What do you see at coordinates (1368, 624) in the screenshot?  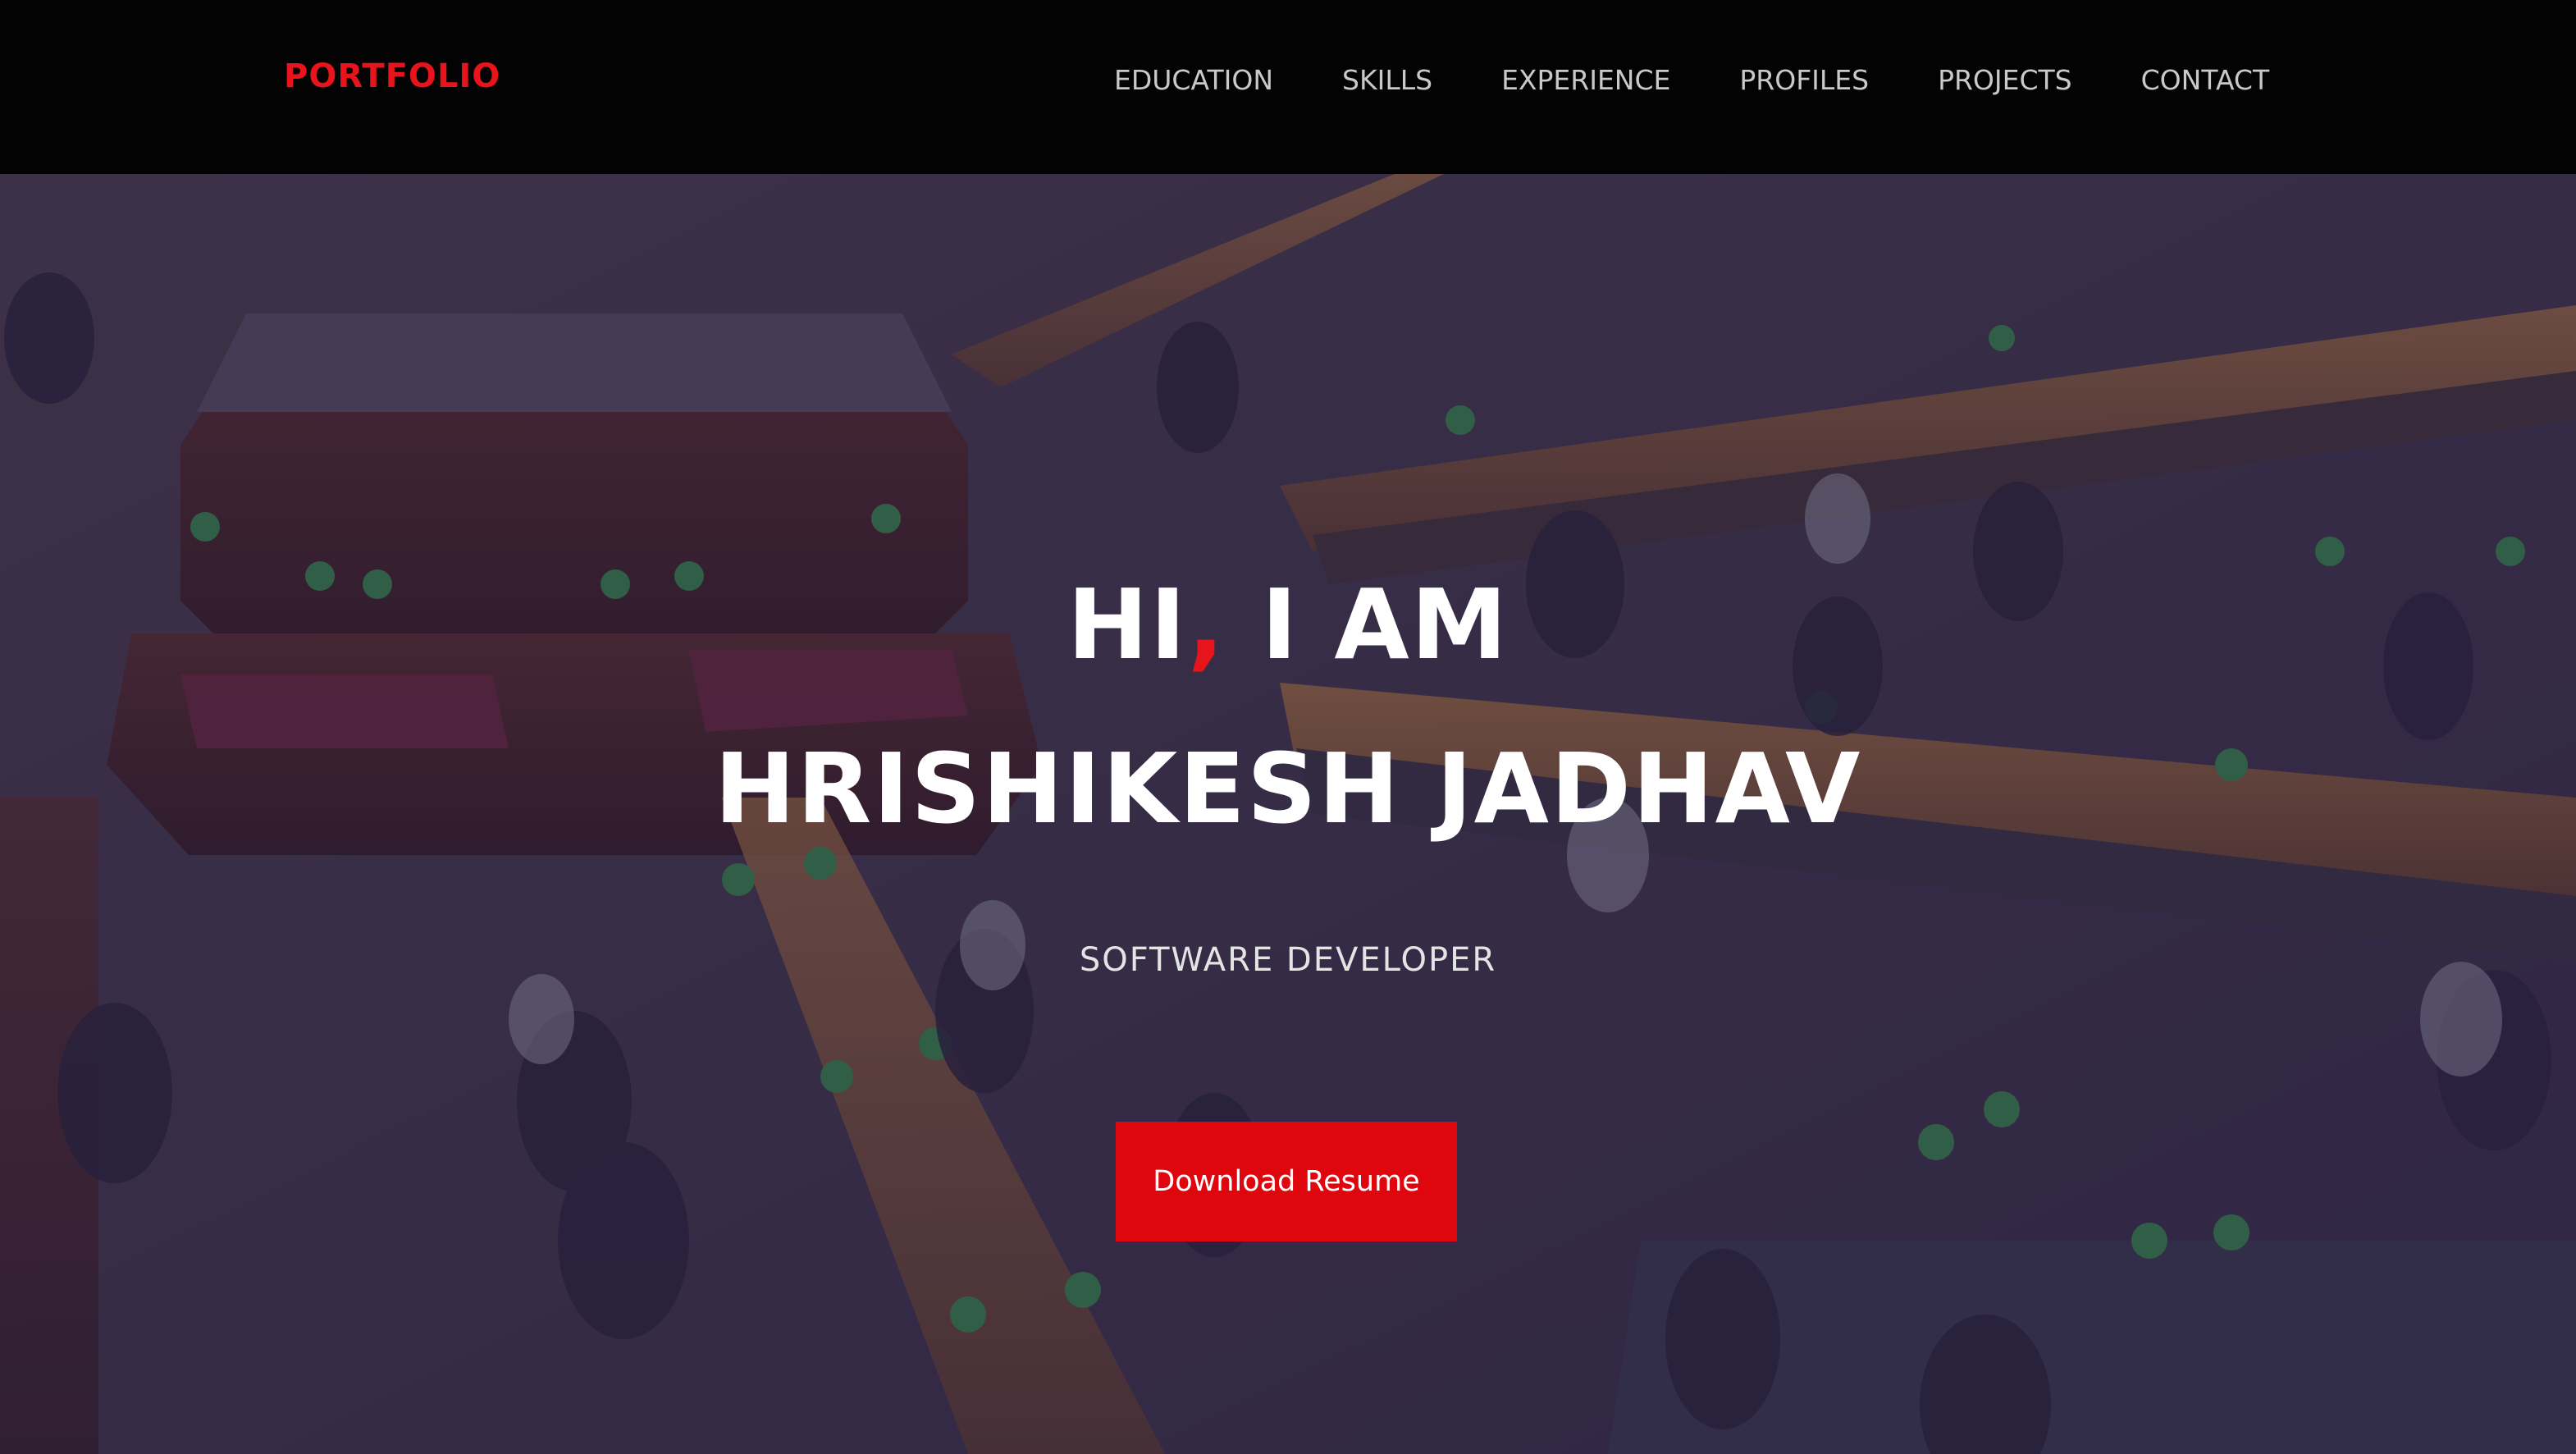 I see `greeting-suffix: I AM` at bounding box center [1368, 624].